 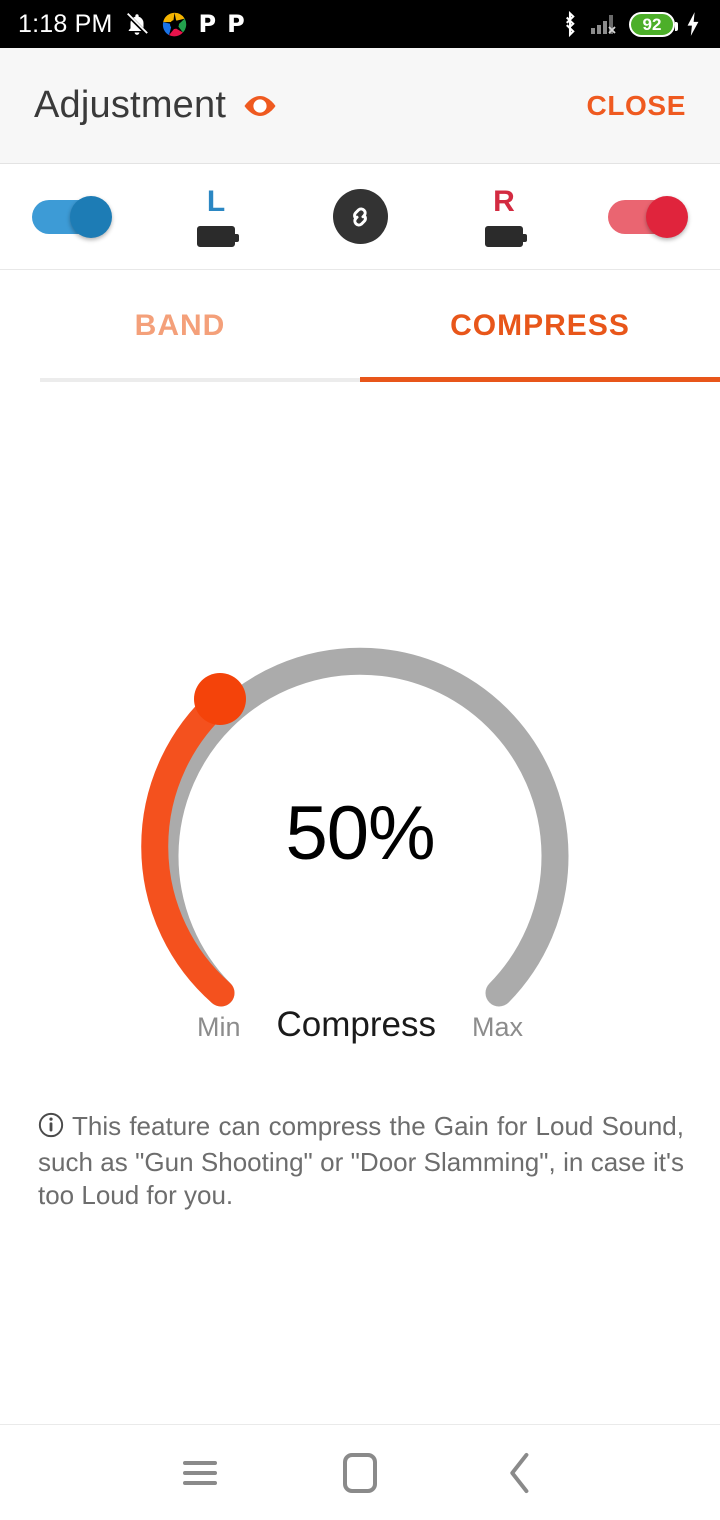 I want to click on gauge-max-label: Max, so click(x=497, y=1027).